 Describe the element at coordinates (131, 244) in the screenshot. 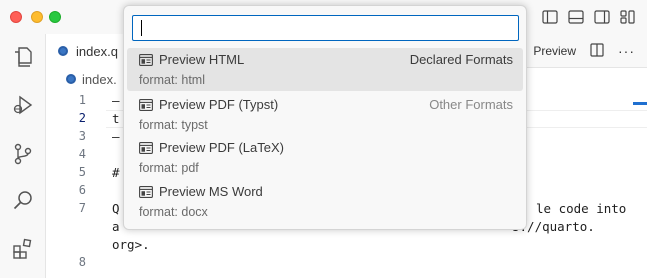

I see `code-line-7-wrap-2: org>.` at that location.